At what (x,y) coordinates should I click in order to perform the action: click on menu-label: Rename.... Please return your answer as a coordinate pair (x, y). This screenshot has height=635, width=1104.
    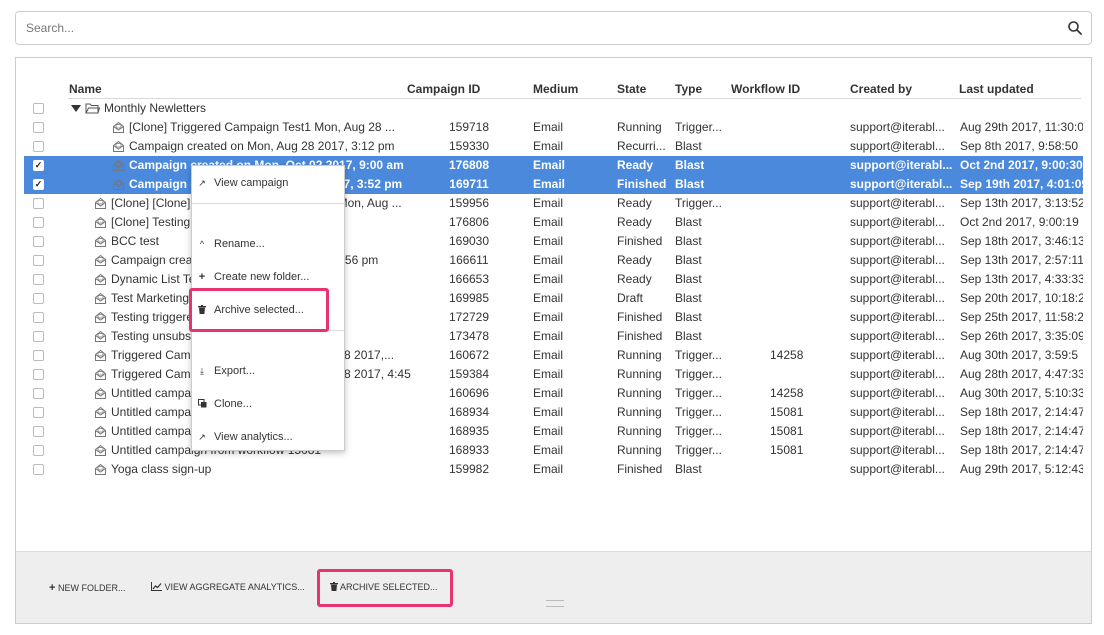
    Looking at the image, I should click on (239, 244).